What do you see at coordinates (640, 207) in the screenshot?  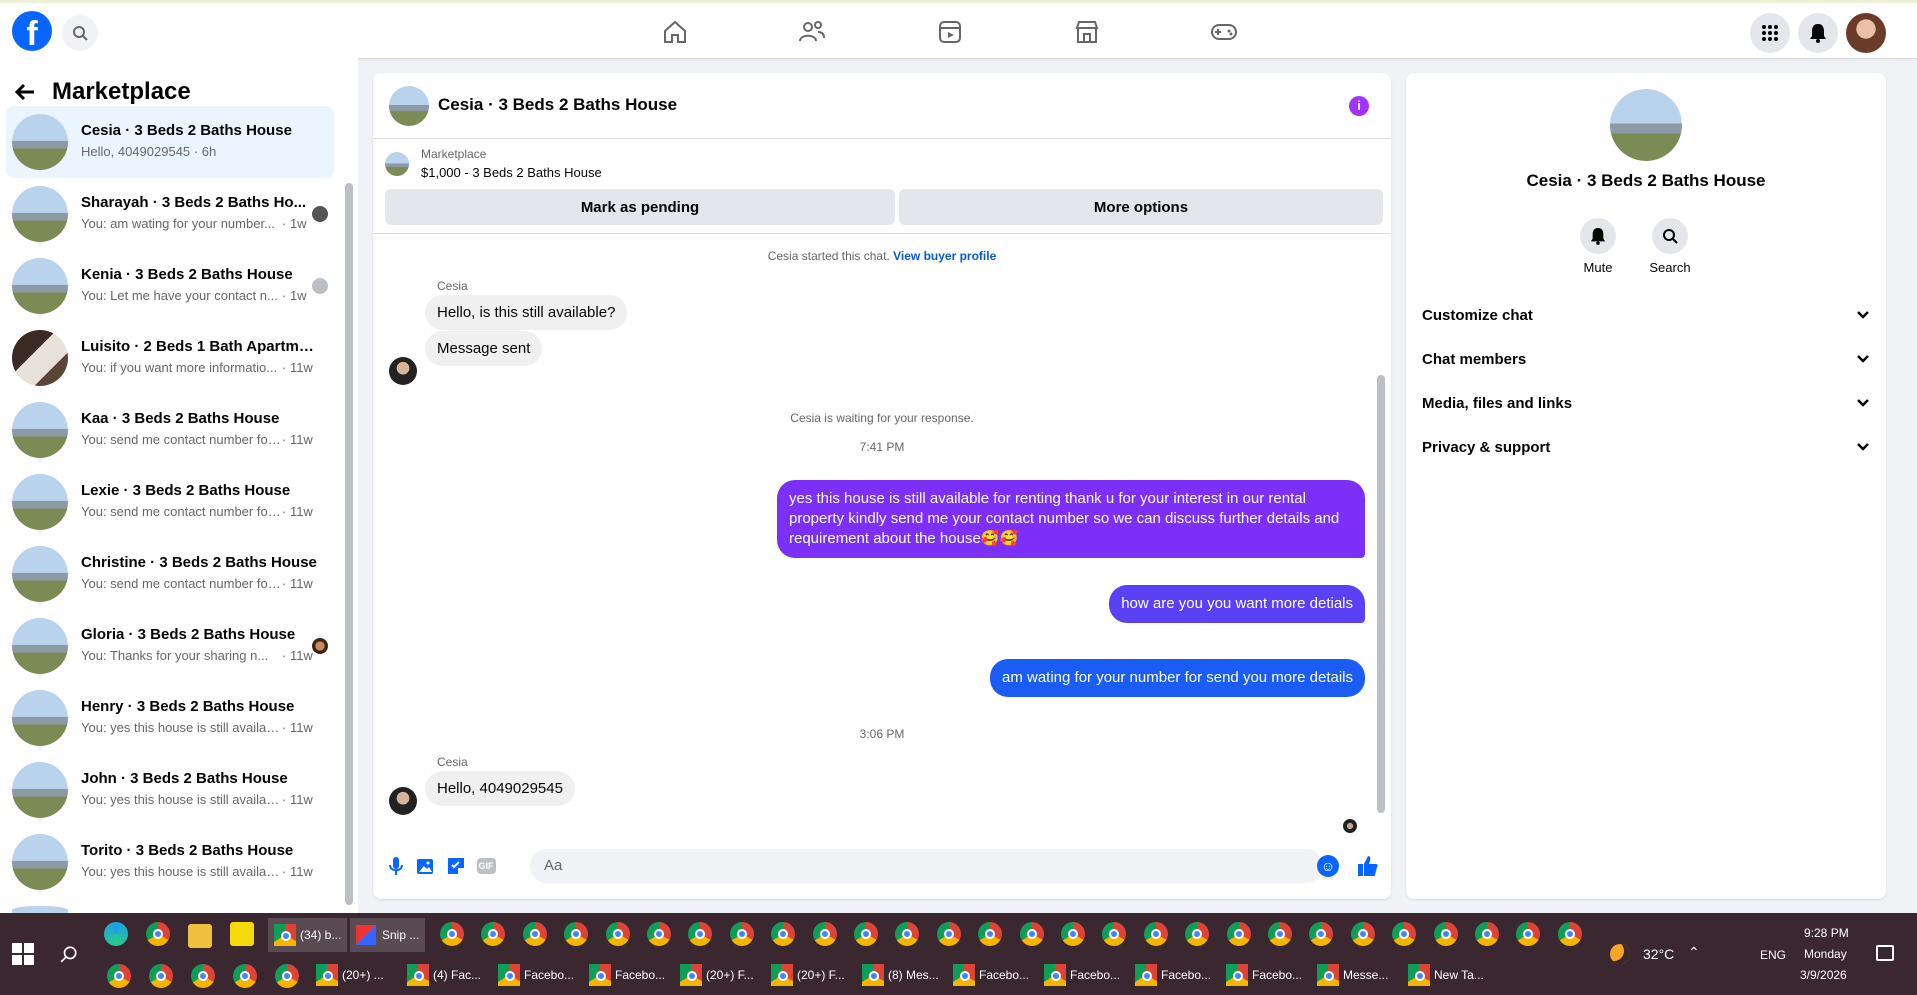 I see `mark-as-pending-button: Mark as pending` at bounding box center [640, 207].